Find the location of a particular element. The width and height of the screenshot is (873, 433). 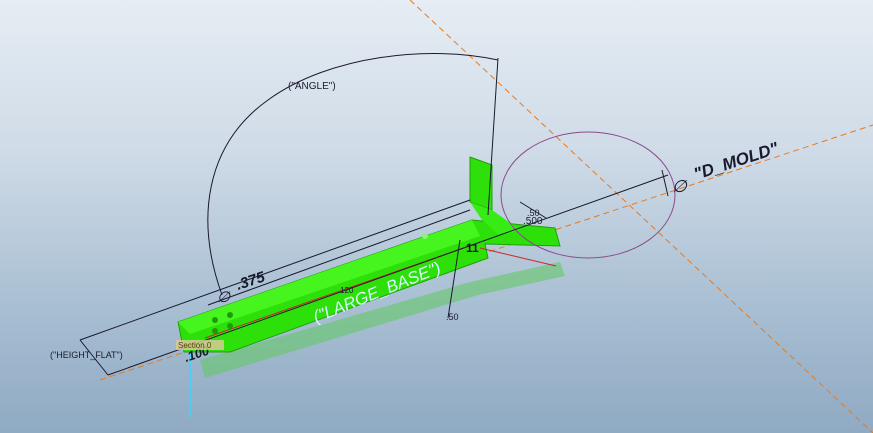

part-vertex-marker is located at coordinates (425, 236).